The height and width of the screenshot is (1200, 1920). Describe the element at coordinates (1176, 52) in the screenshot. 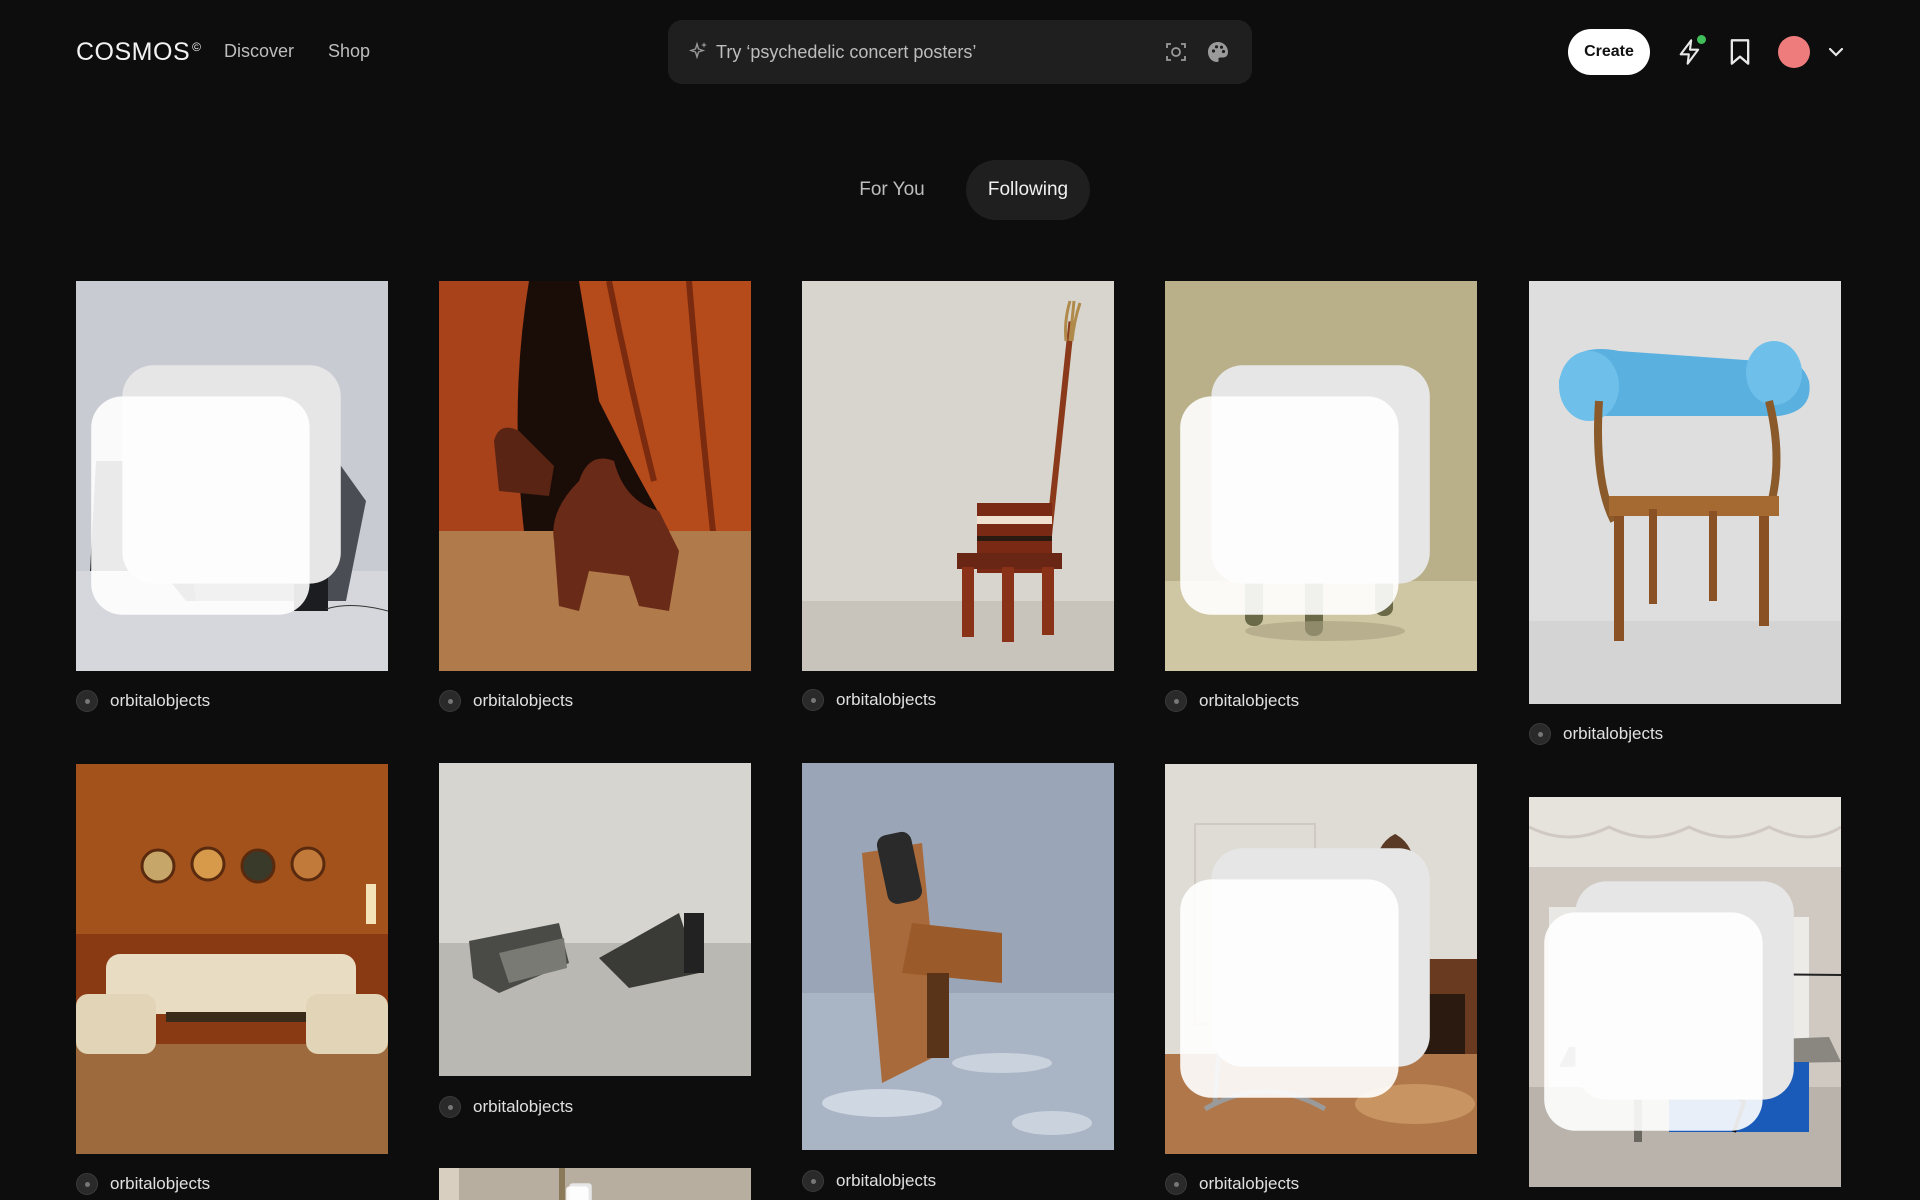

I see `image-scan-icon` at that location.